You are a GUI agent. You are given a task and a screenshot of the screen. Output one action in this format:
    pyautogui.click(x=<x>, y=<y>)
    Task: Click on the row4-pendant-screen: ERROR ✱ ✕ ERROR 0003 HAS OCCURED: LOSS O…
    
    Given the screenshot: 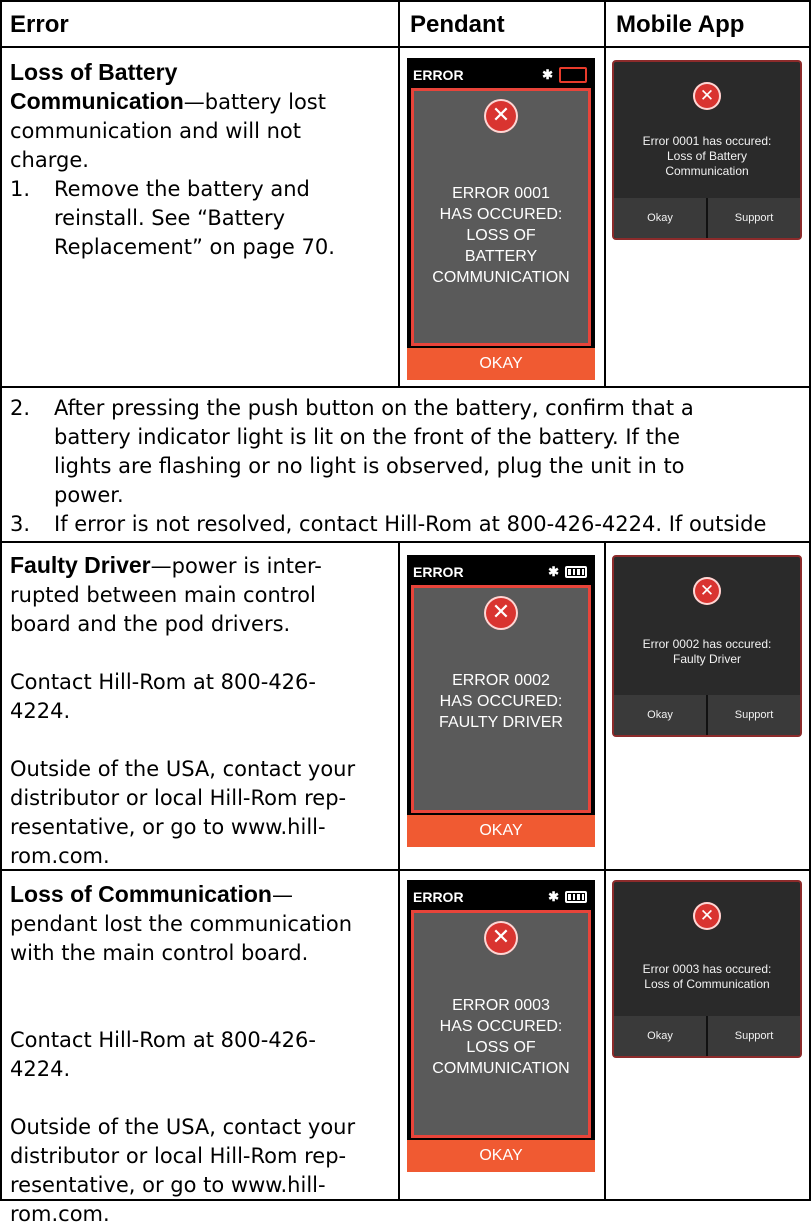 What is the action you would take?
    pyautogui.click(x=501, y=1026)
    